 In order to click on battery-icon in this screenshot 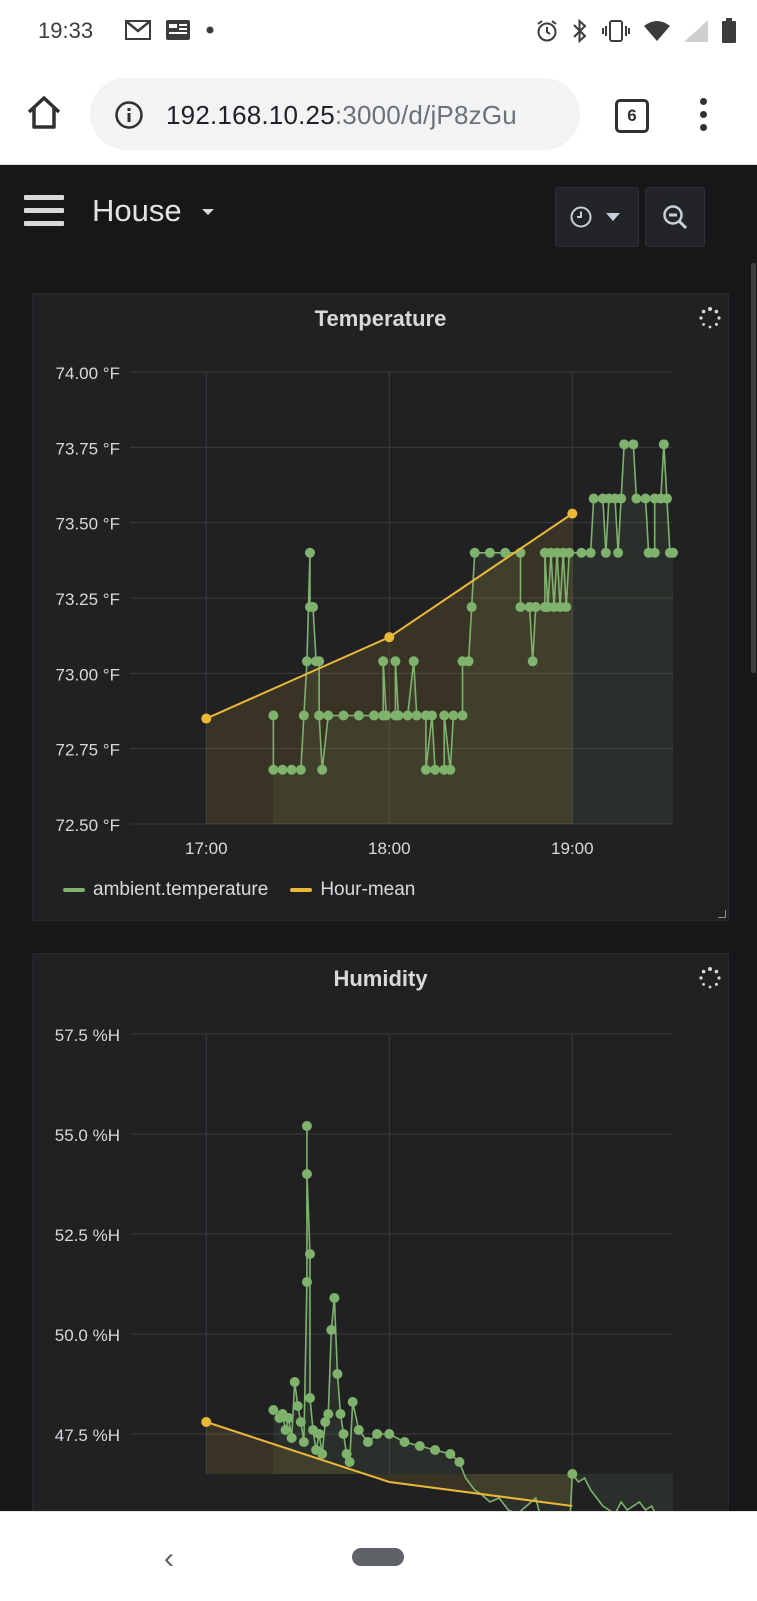, I will do `click(729, 30)`.